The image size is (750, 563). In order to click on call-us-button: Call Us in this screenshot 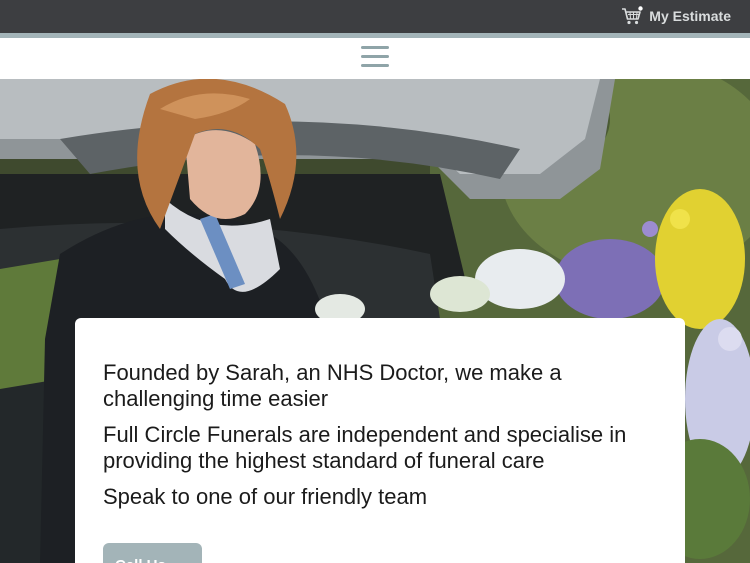, I will do `click(152, 553)`.